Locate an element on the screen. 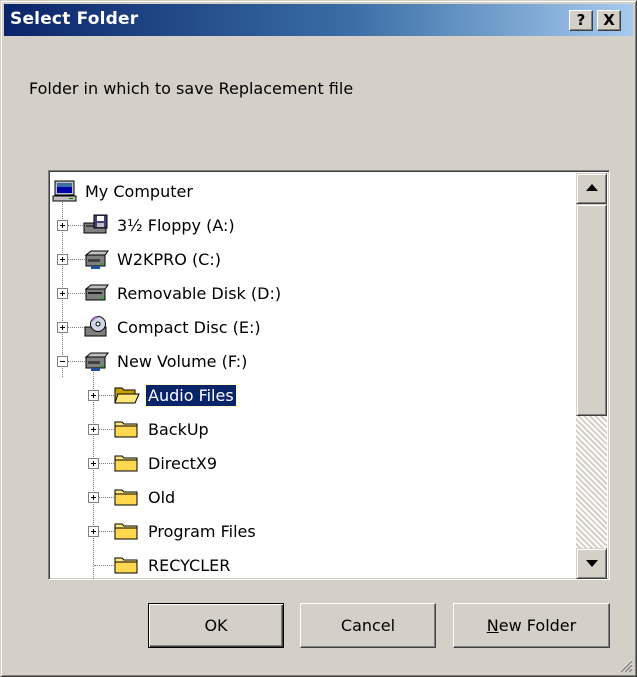  dialog-title: Select Folder is located at coordinates (74, 19).